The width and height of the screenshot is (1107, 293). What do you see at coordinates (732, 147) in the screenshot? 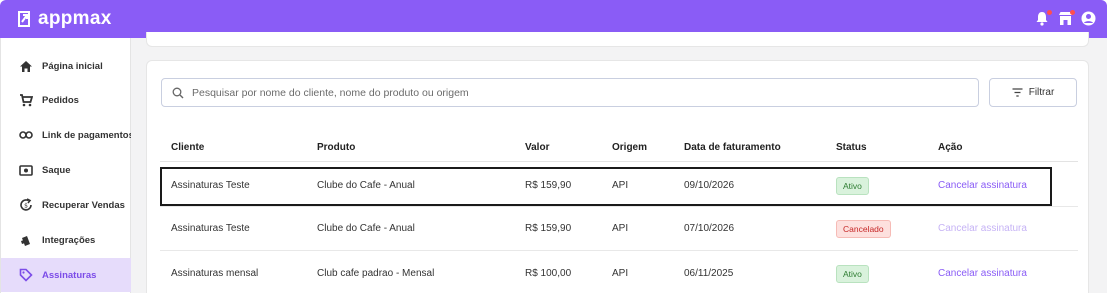
I see `column-header-data: Data de faturamento` at bounding box center [732, 147].